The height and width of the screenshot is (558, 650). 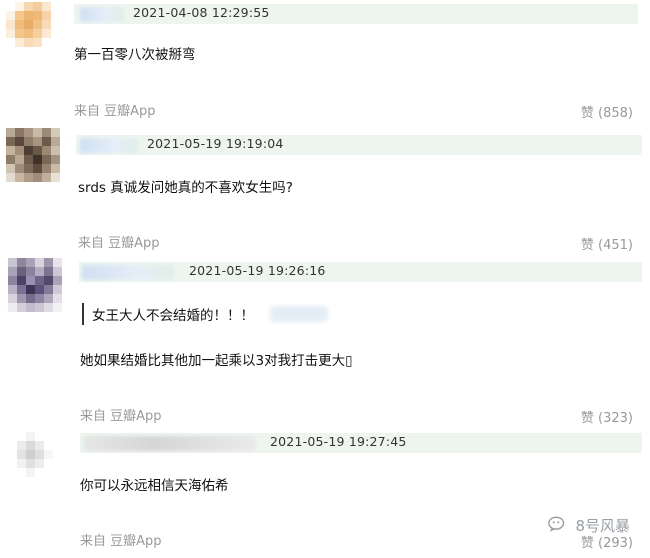 What do you see at coordinates (257, 270) in the screenshot?
I see `comment-time: 2021-05-19 19:26:16` at bounding box center [257, 270].